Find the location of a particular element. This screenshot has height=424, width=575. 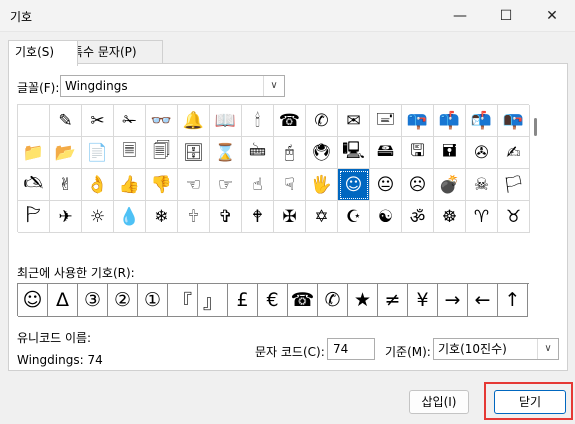

symbol-cell: 👍 is located at coordinates (130, 185).